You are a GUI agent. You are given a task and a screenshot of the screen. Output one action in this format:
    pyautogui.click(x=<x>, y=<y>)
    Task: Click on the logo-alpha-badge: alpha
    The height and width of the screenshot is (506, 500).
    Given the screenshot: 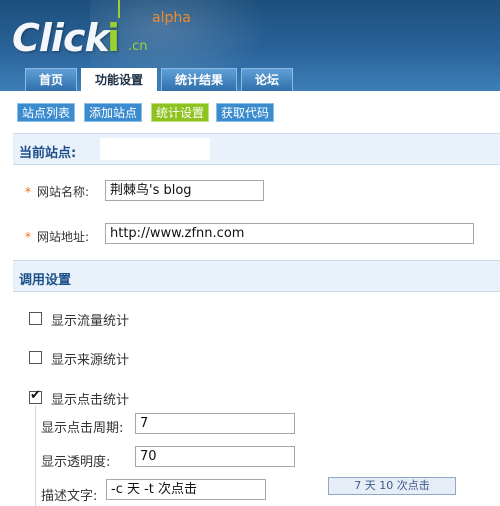 What is the action you would take?
    pyautogui.click(x=171, y=18)
    